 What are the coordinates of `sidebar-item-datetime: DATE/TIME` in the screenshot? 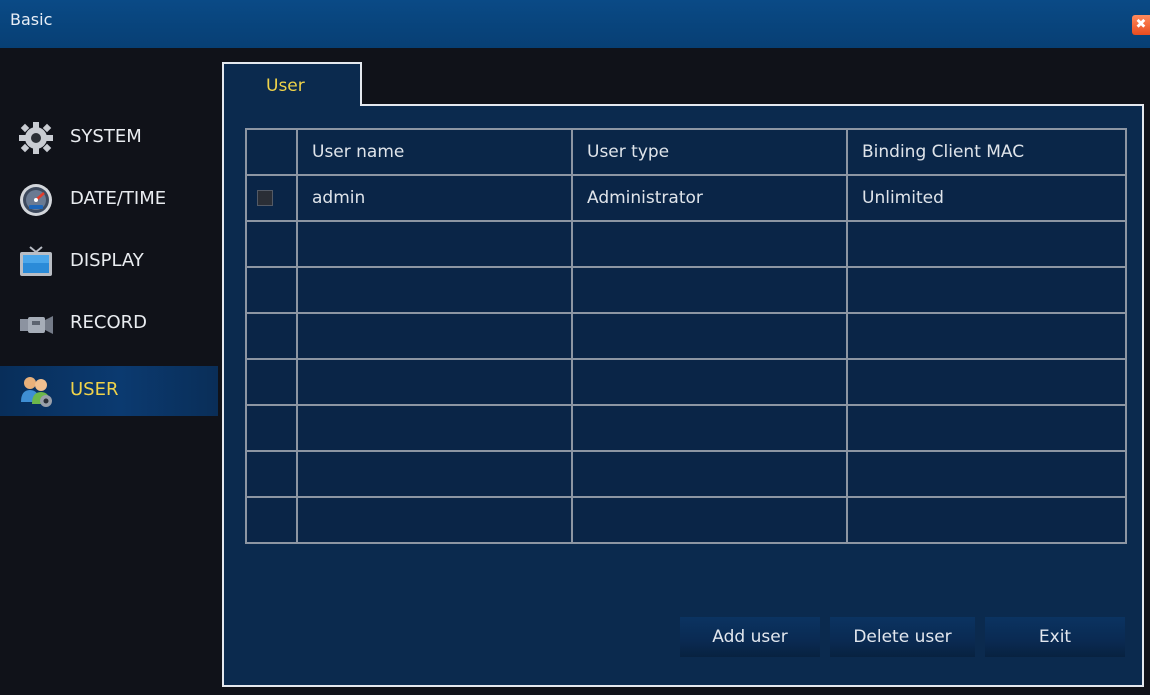 It's located at (109, 200).